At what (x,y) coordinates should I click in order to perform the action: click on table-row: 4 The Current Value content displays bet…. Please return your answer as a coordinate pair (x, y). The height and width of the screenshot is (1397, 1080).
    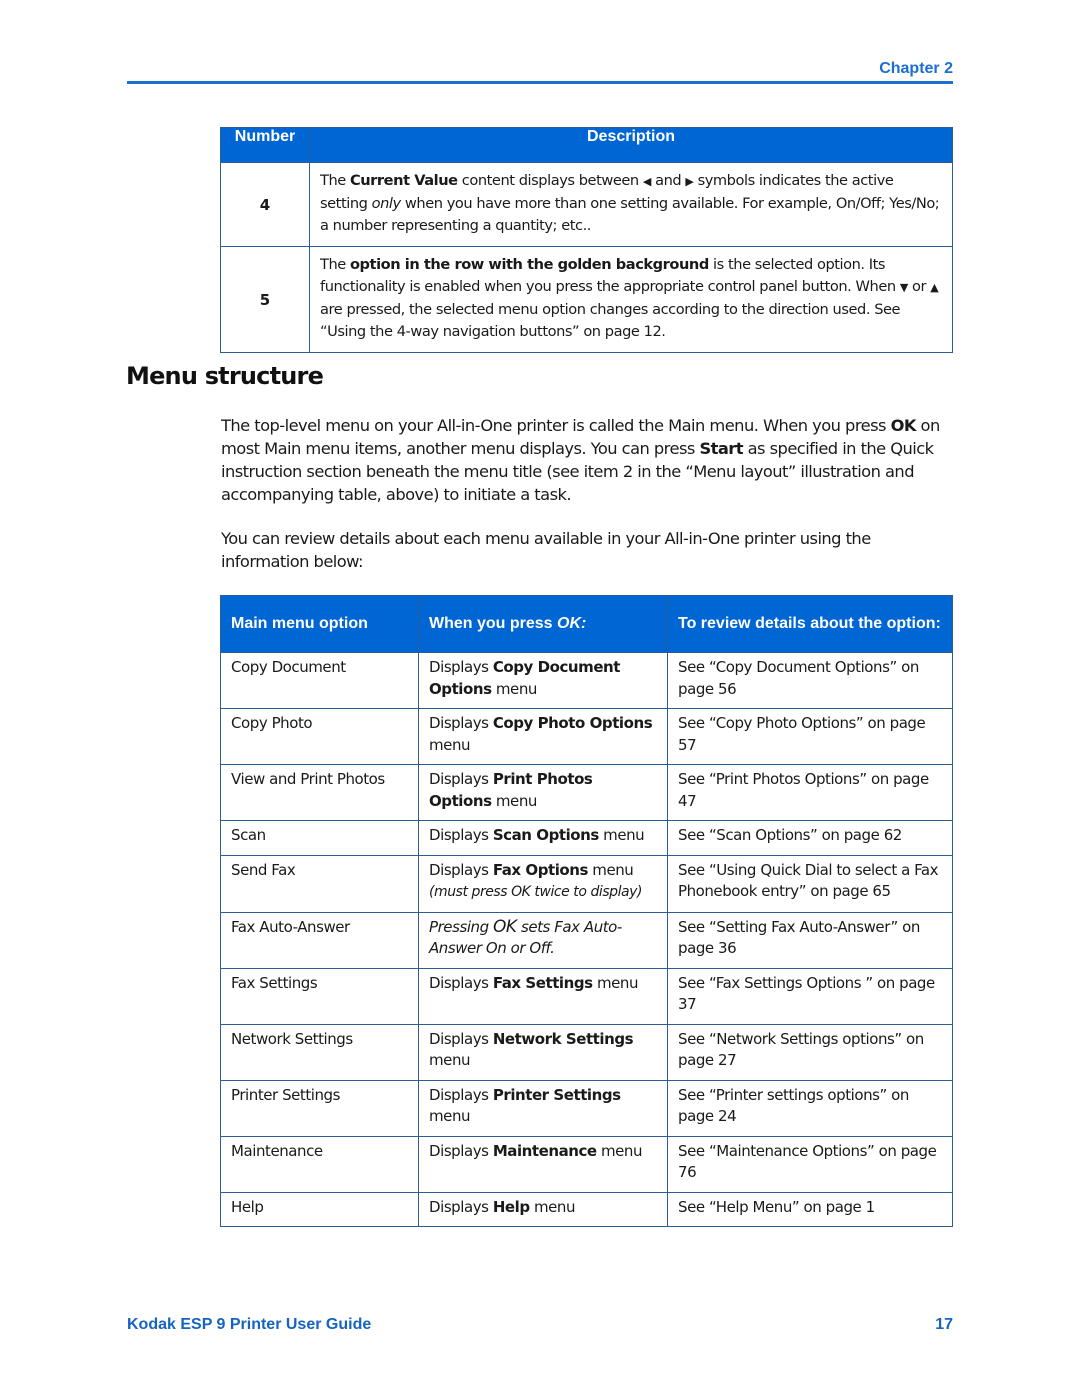
    Looking at the image, I should click on (586, 204).